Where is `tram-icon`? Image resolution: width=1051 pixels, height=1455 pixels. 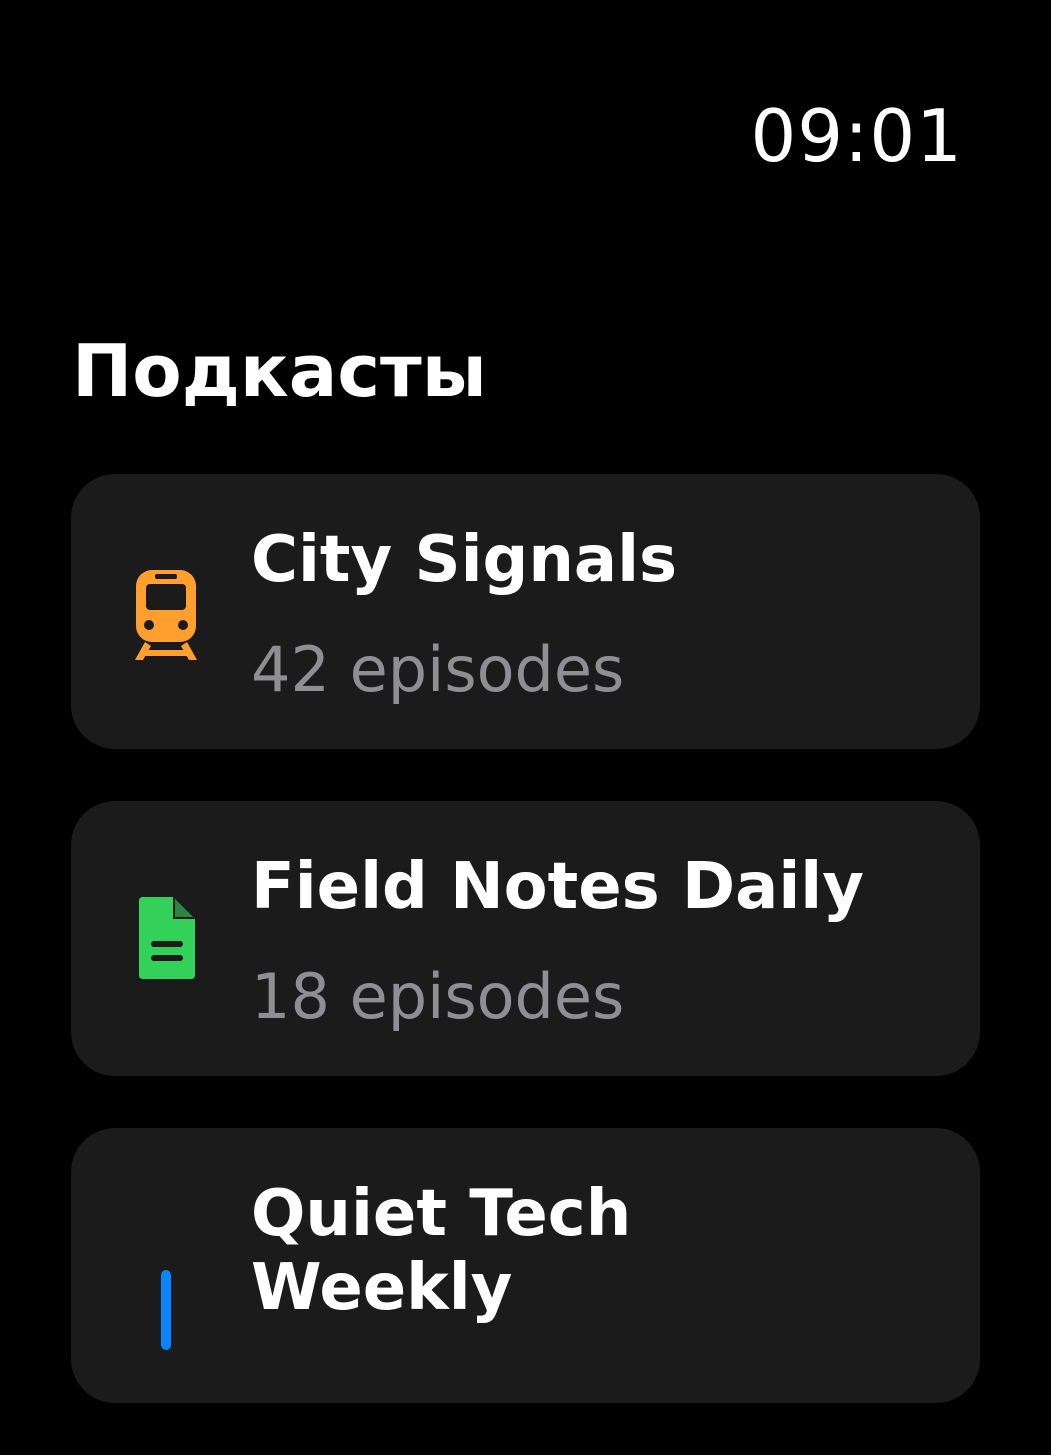 tram-icon is located at coordinates (166, 612).